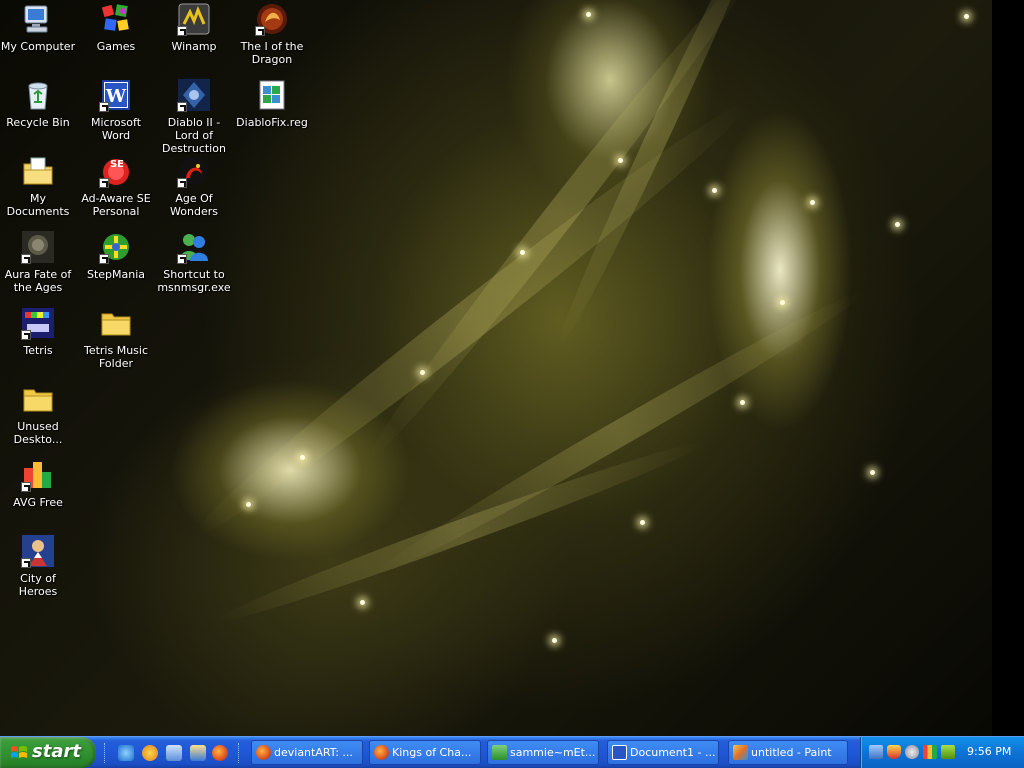 The height and width of the screenshot is (768, 1024). I want to click on desktop-icon-microsoft-word: W Microsoft Word, so click(116, 110).